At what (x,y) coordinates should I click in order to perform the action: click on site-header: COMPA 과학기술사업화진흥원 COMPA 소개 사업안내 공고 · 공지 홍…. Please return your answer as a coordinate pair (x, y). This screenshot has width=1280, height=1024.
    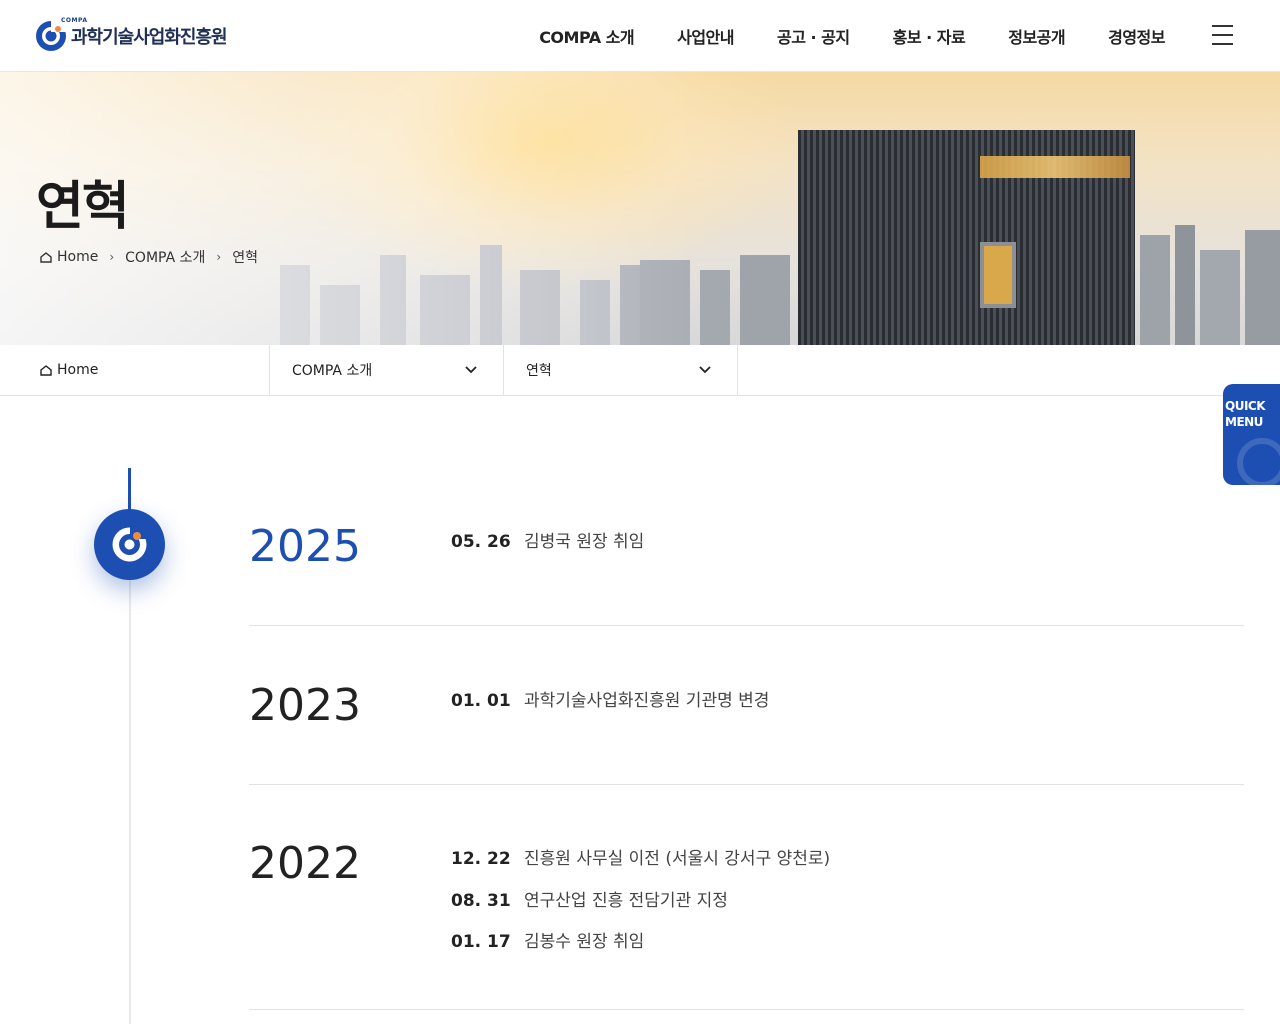
    Looking at the image, I should click on (640, 36).